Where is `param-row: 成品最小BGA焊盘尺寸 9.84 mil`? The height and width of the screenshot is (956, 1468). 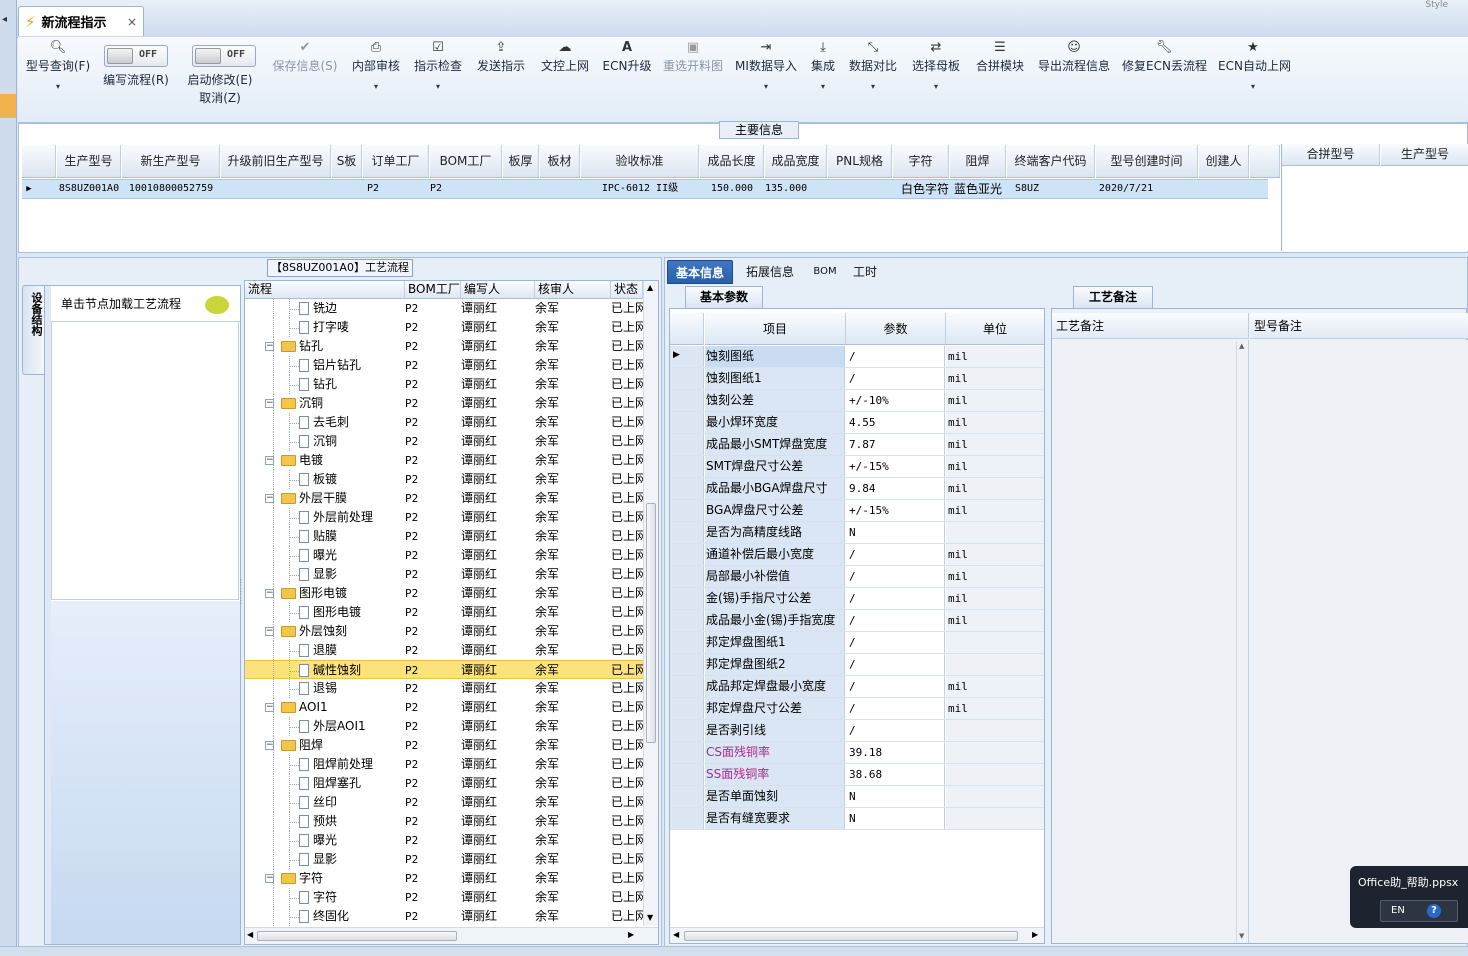 param-row: 成品最小BGA焊盘尺寸 9.84 mil is located at coordinates (857, 489).